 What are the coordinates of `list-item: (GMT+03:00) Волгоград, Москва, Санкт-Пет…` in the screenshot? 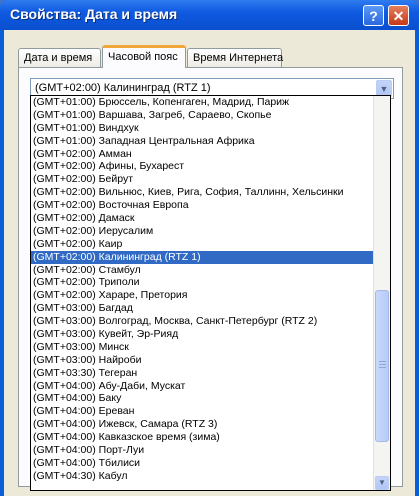 It's located at (202, 321).